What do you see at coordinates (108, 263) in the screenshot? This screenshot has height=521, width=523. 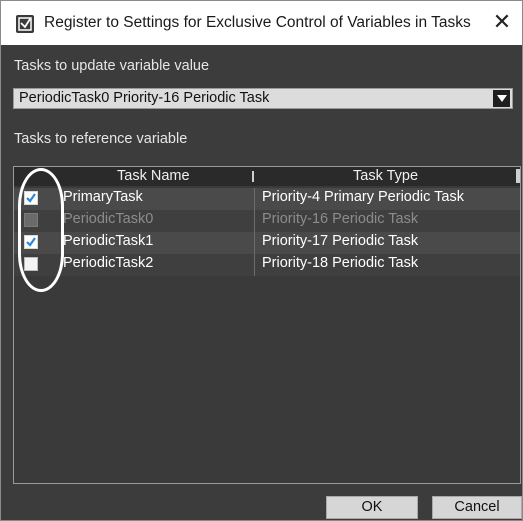 I see `task-name-cell: PeriodicTask2` at bounding box center [108, 263].